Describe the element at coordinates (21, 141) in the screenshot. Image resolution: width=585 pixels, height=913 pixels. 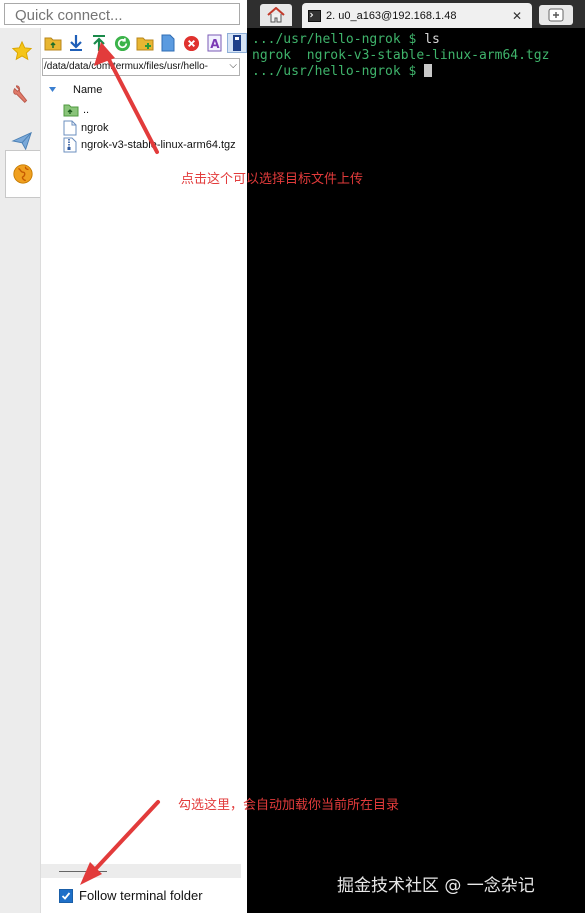
I see `paper-plane-icon` at that location.